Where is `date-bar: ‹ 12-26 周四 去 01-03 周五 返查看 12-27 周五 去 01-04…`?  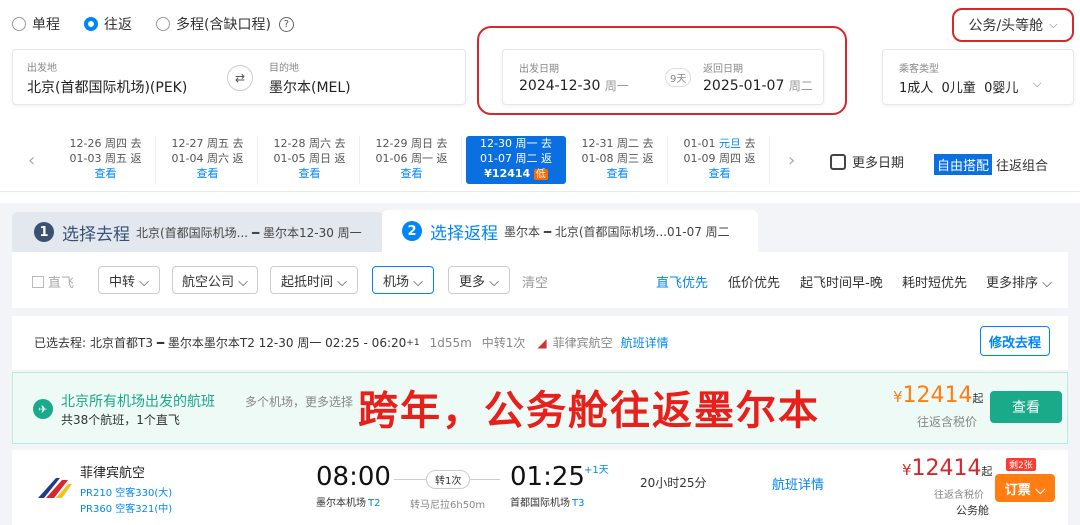
date-bar: ‹ 12-26 周四 去 01-03 周五 返查看 12-27 周五 去 01-04… is located at coordinates (540, 159).